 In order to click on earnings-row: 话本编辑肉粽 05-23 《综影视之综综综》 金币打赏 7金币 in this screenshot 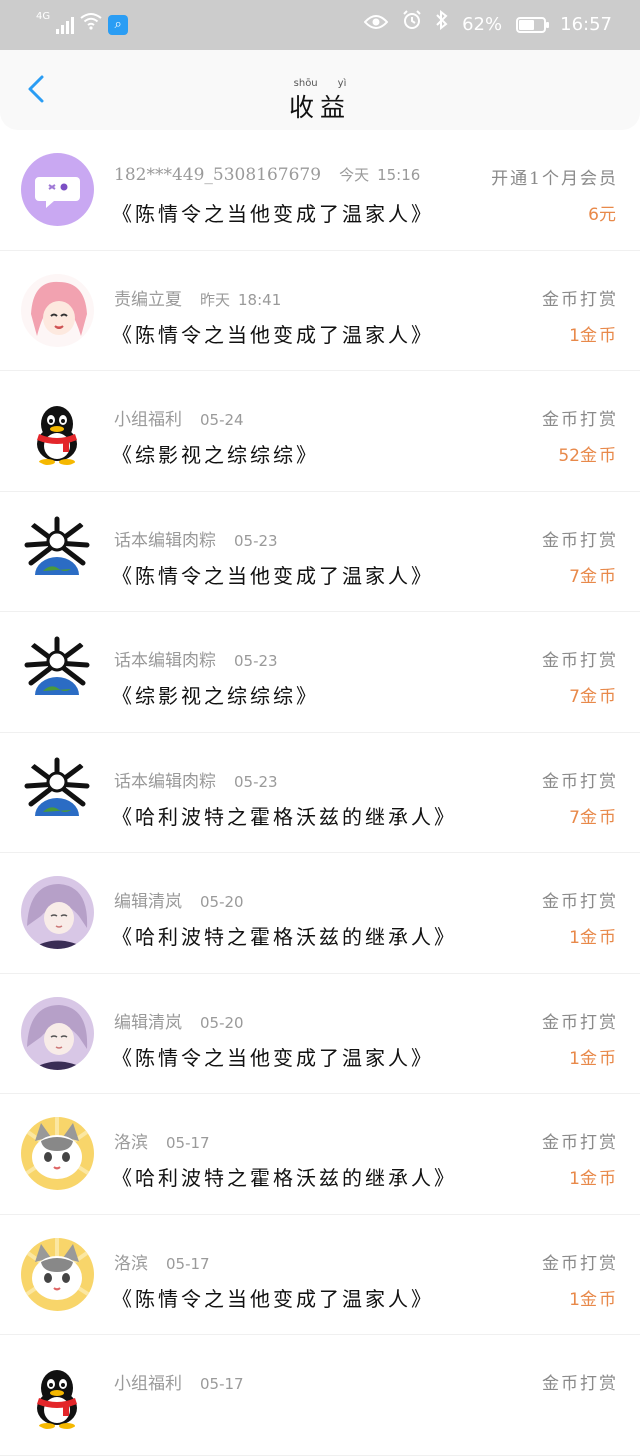, I will do `click(320, 672)`.